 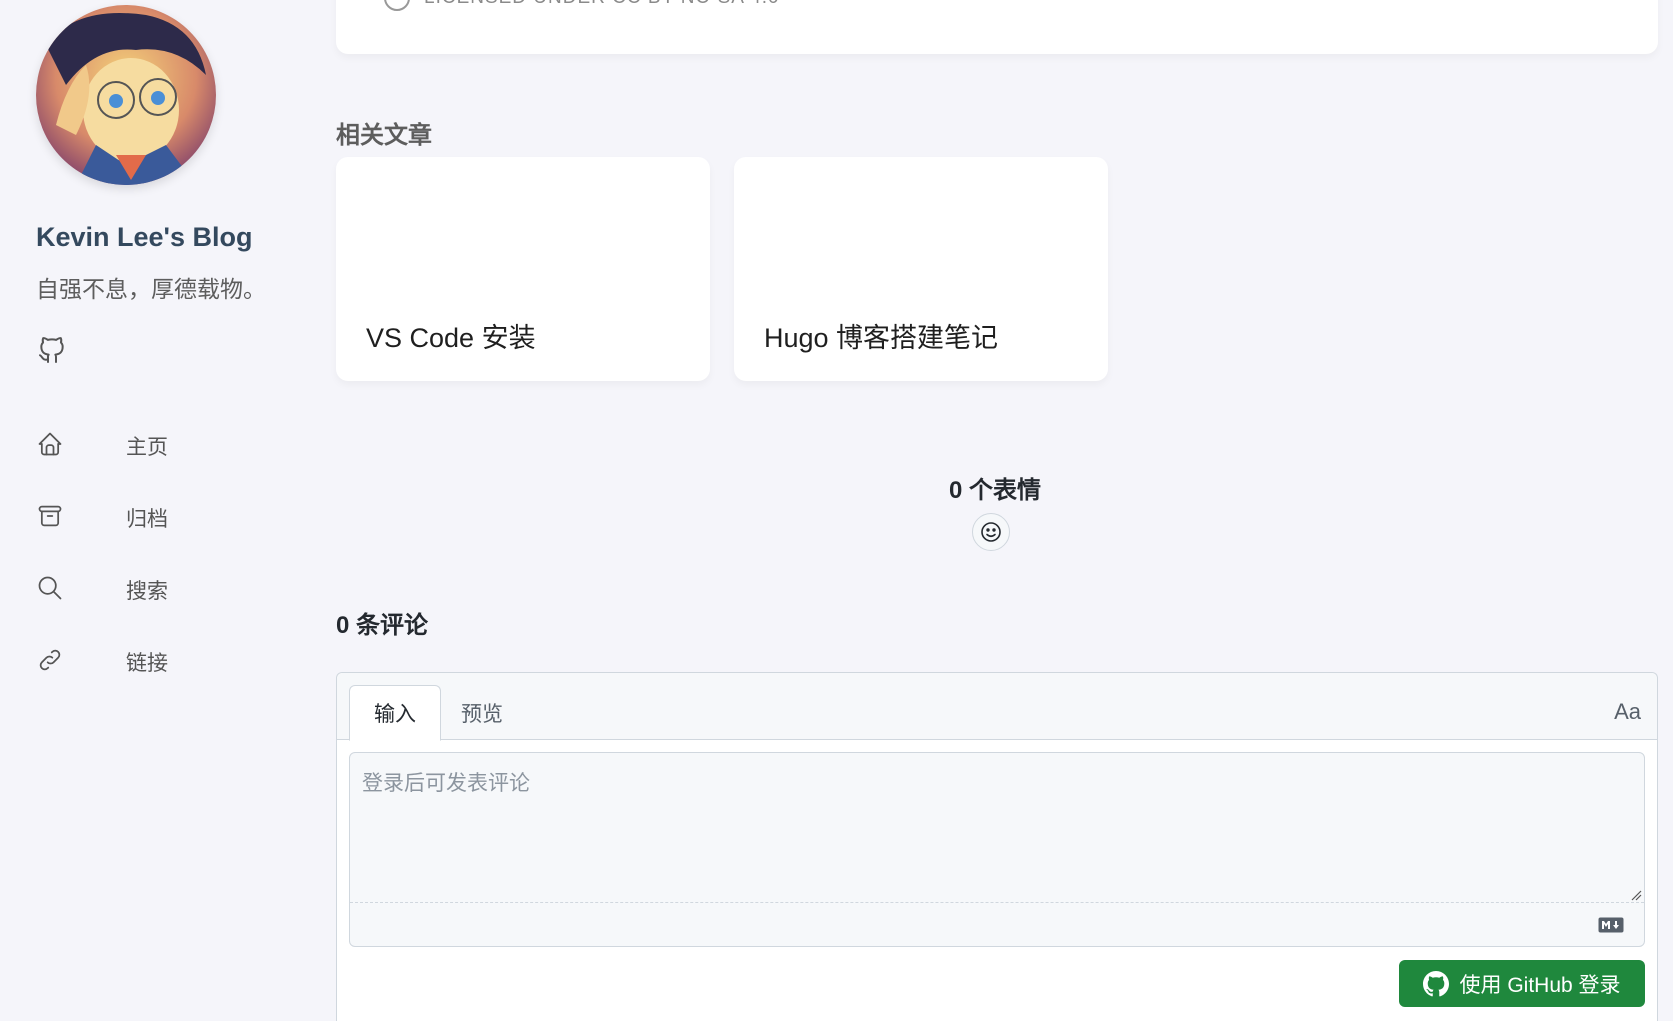 What do you see at coordinates (52, 446) in the screenshot?
I see `home-icon` at bounding box center [52, 446].